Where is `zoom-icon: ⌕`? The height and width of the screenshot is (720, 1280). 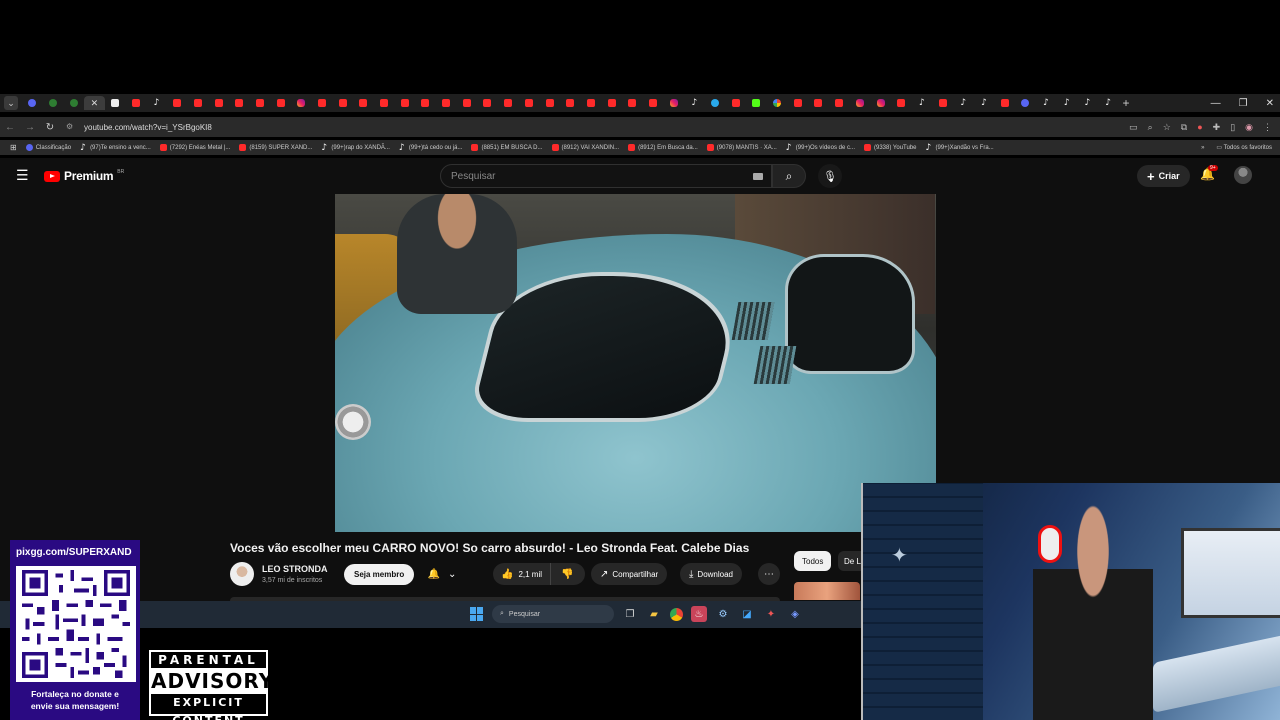 zoom-icon: ⌕ is located at coordinates (1150, 127).